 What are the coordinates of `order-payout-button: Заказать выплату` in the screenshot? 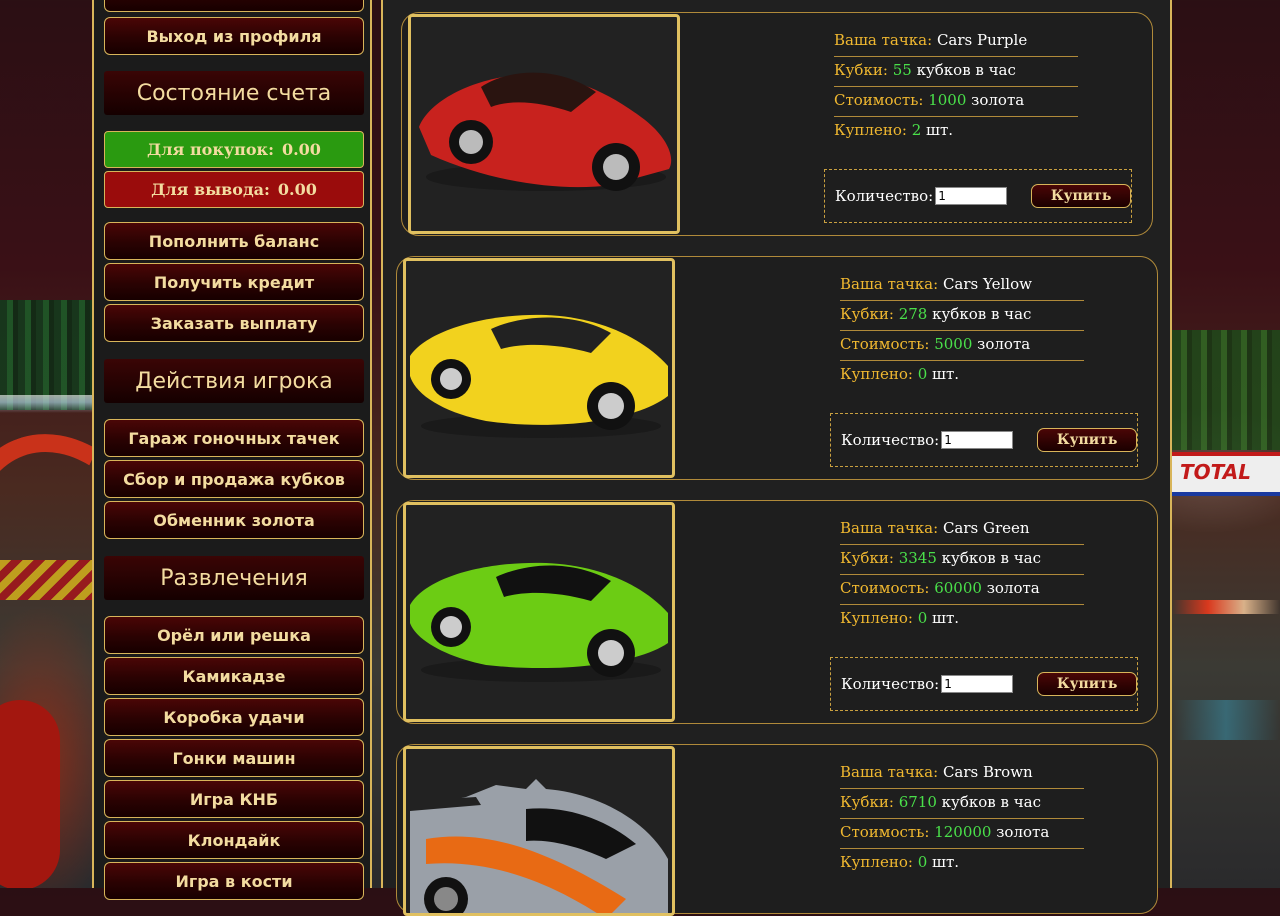 It's located at (234, 323).